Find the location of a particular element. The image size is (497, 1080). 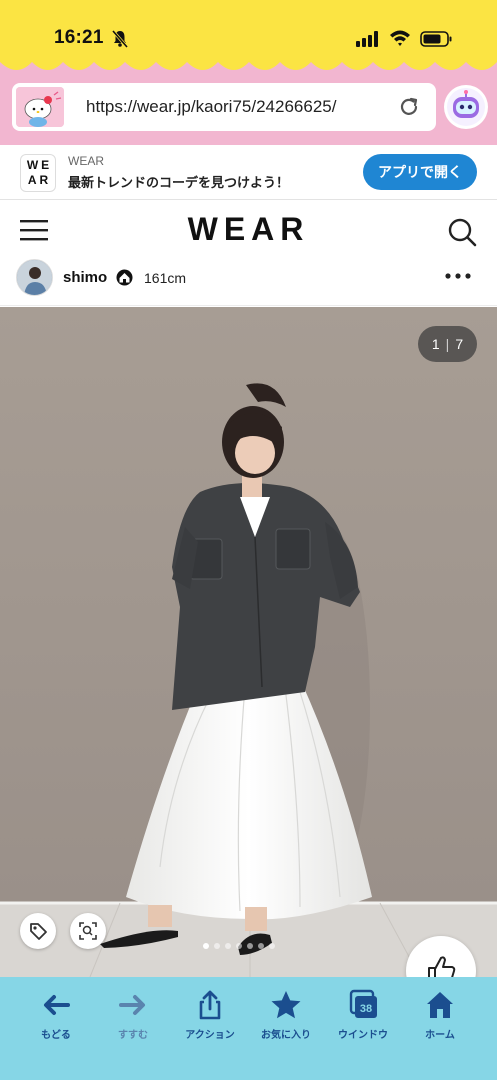

back-label: もどる is located at coordinates (56, 1035).